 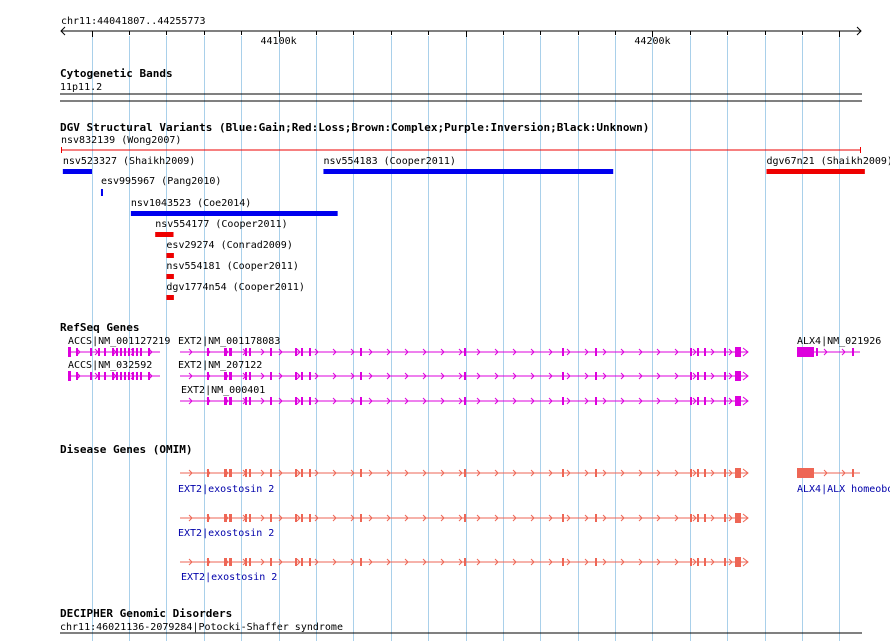 What do you see at coordinates (129, 161) in the screenshot?
I see `dgv-feature-label: nsv523327 (Shaikh2009)` at bounding box center [129, 161].